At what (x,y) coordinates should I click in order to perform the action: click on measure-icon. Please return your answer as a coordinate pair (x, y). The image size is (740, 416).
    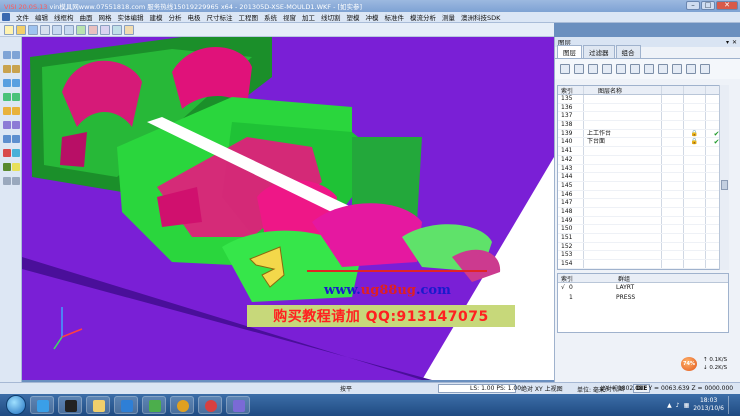
    Looking at the image, I should click on (129, 29).